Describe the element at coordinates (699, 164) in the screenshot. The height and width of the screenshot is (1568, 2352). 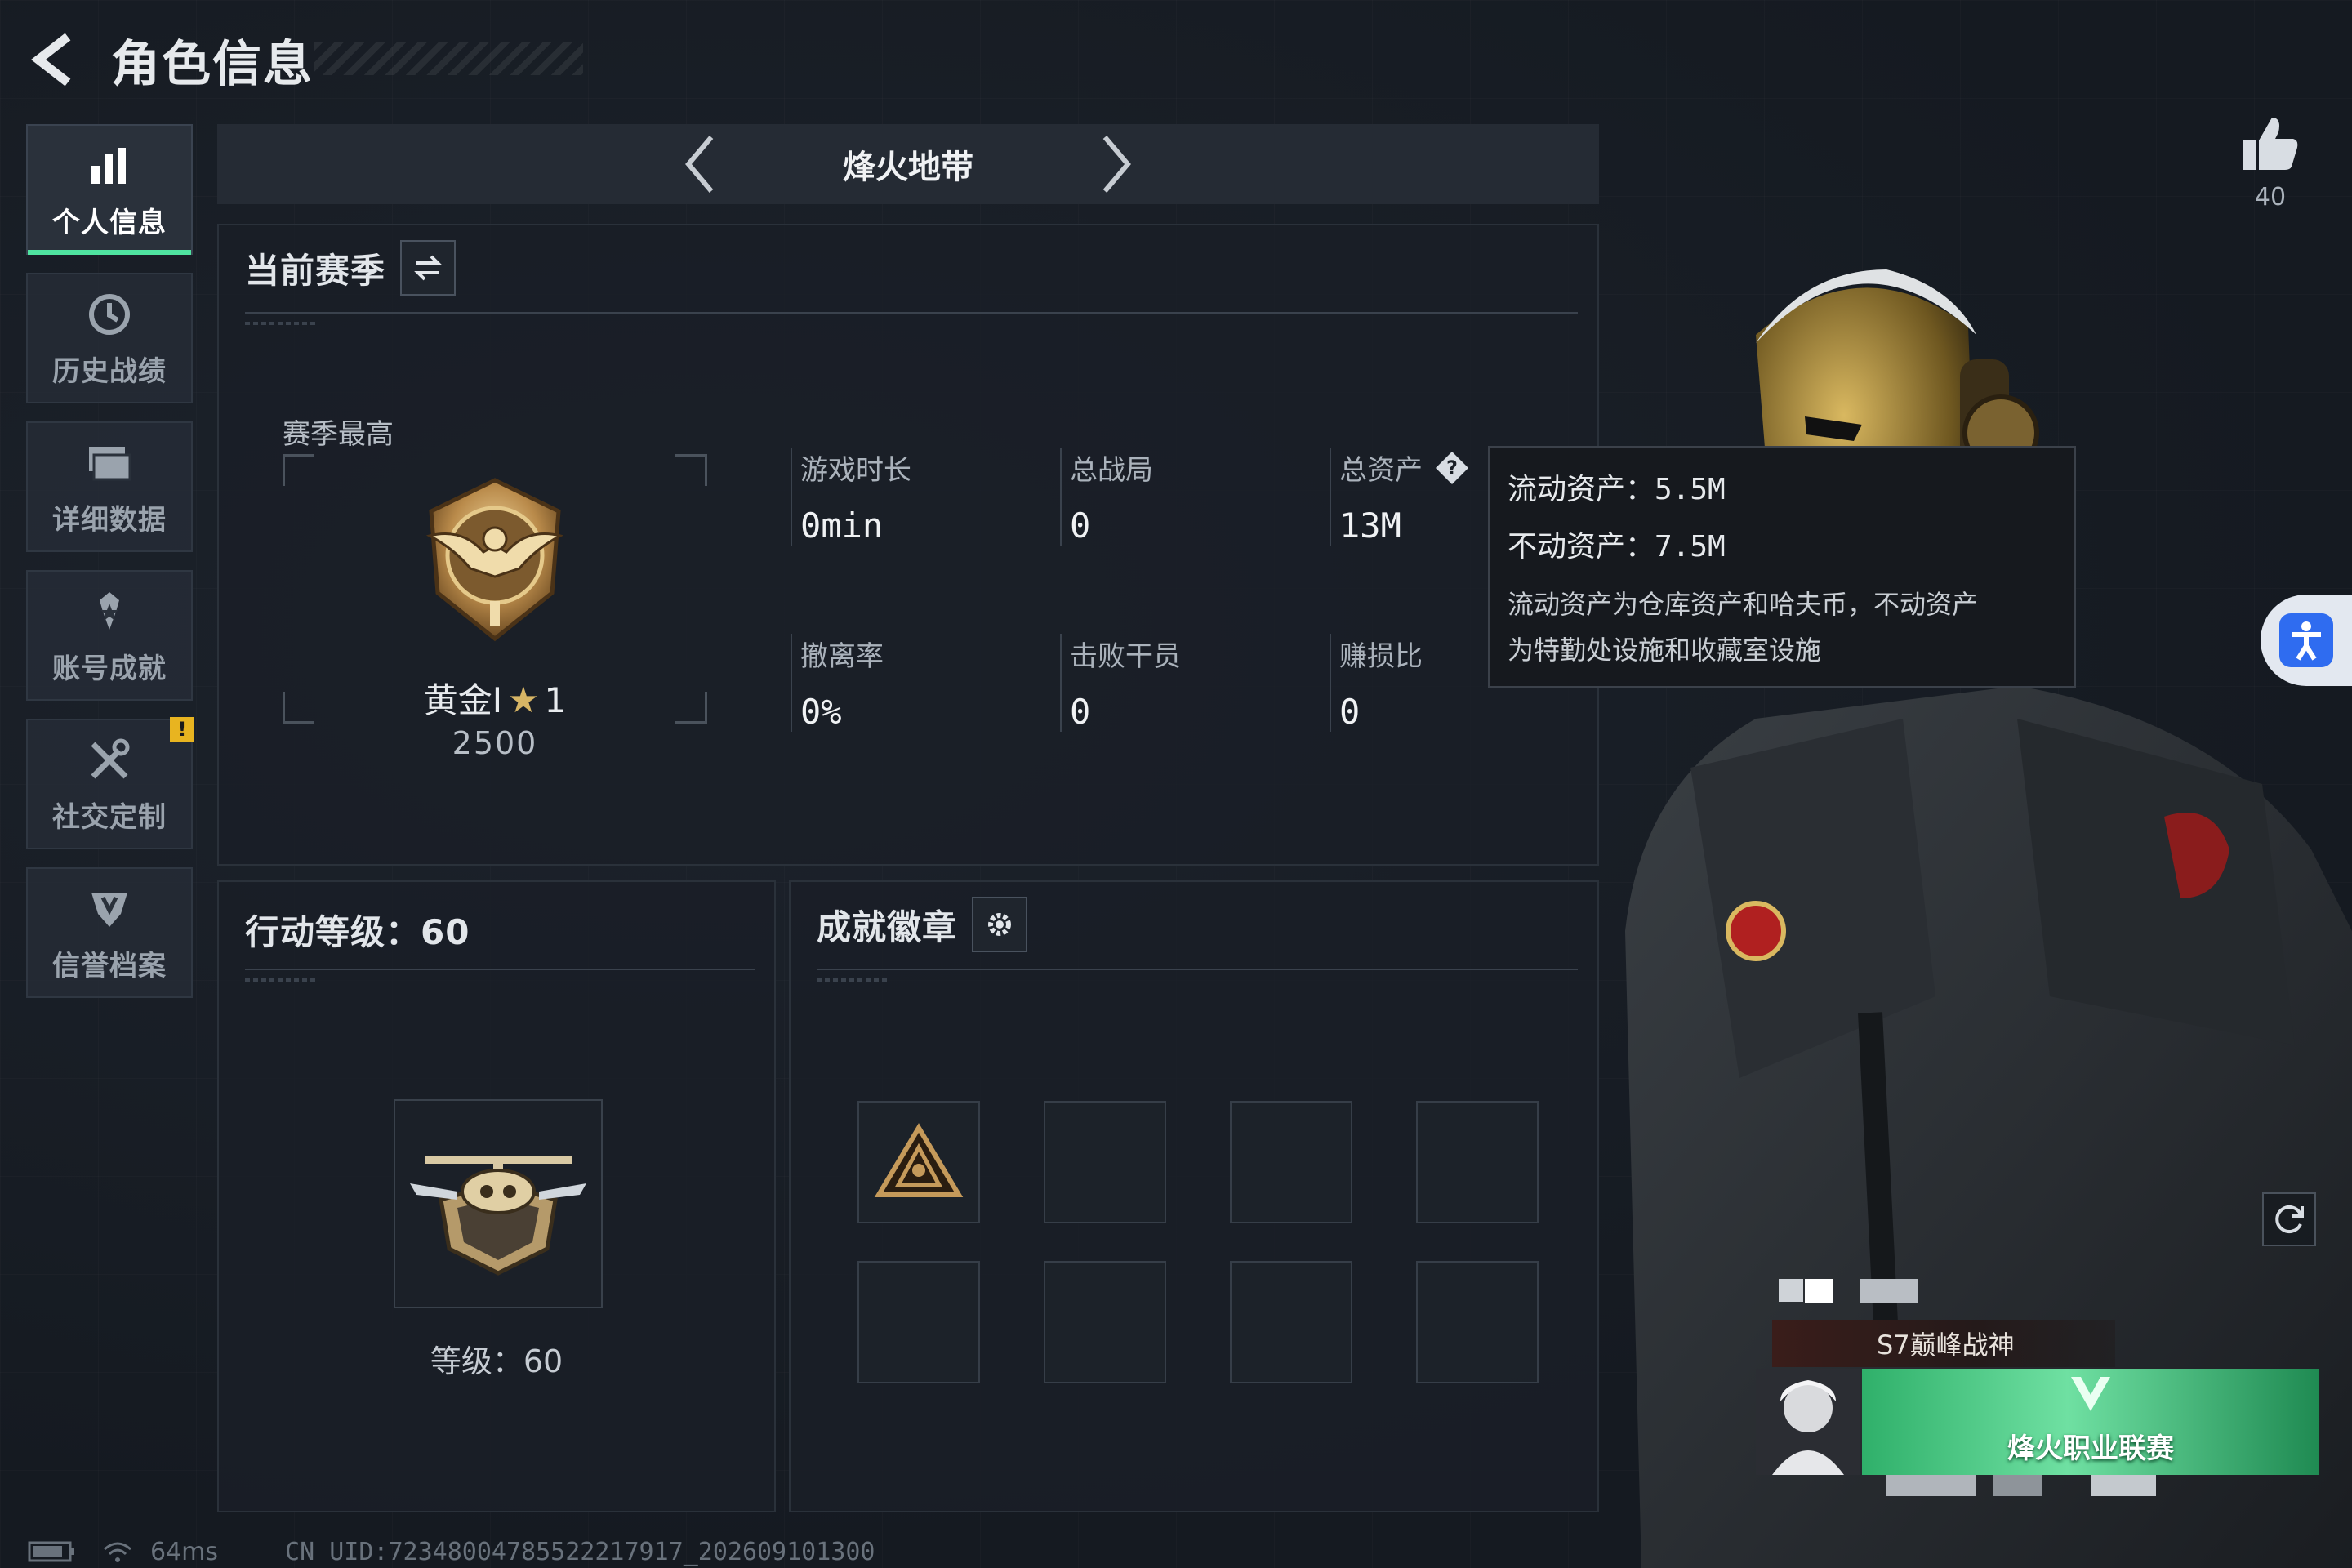
I see `prev-mode-arrow-icon` at that location.